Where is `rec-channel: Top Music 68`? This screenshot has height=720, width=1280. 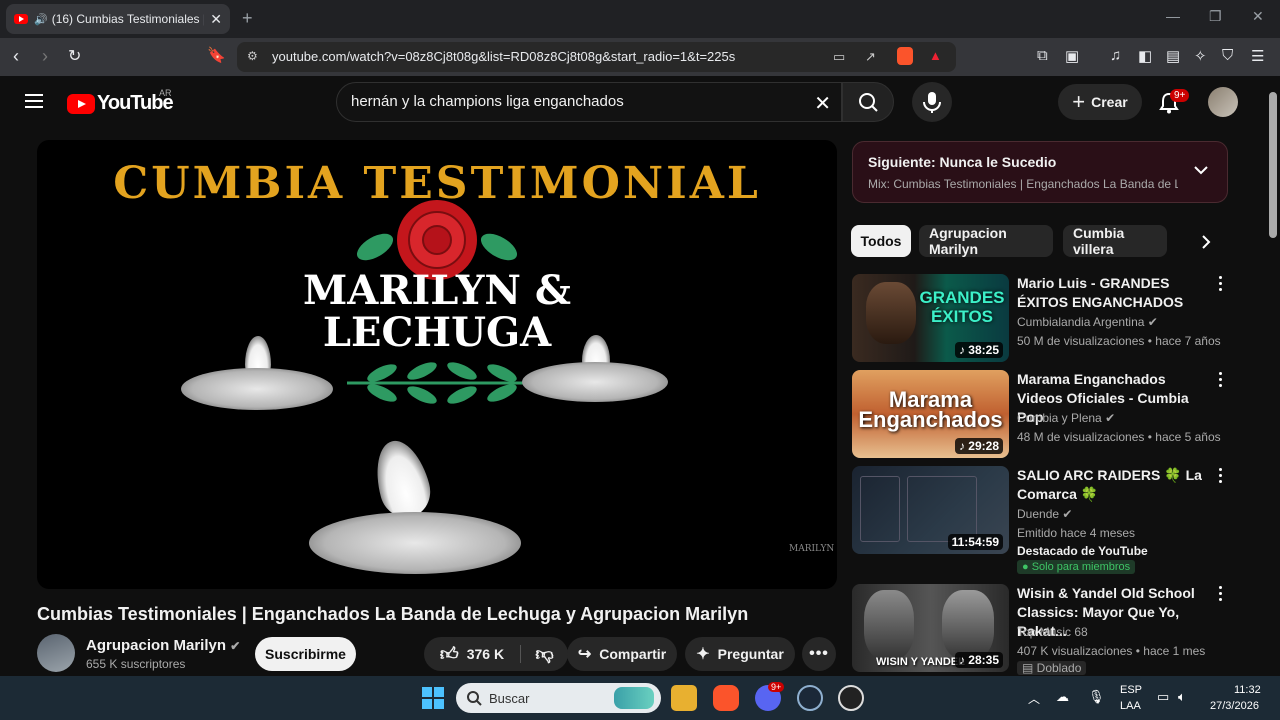
rec-channel: Top Music 68 is located at coordinates (1052, 632).